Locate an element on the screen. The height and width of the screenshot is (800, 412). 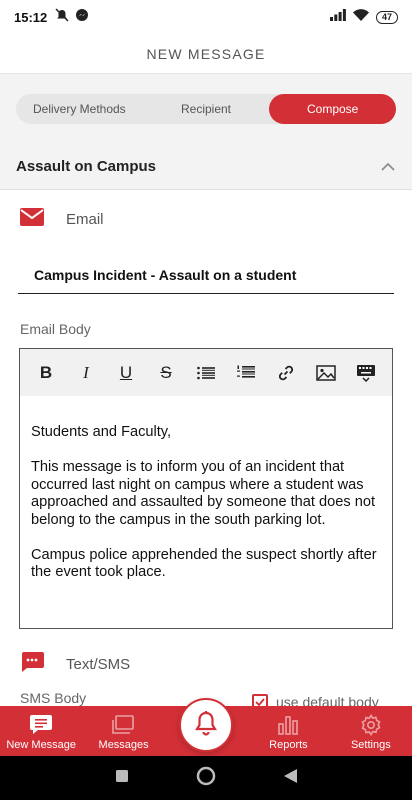
nav-new-message-label: New Message is located at coordinates (41, 745).